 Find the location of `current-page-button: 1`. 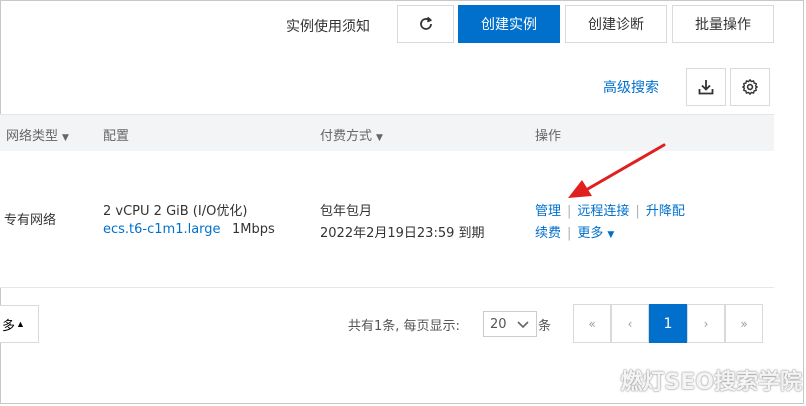

current-page-button: 1 is located at coordinates (668, 323).